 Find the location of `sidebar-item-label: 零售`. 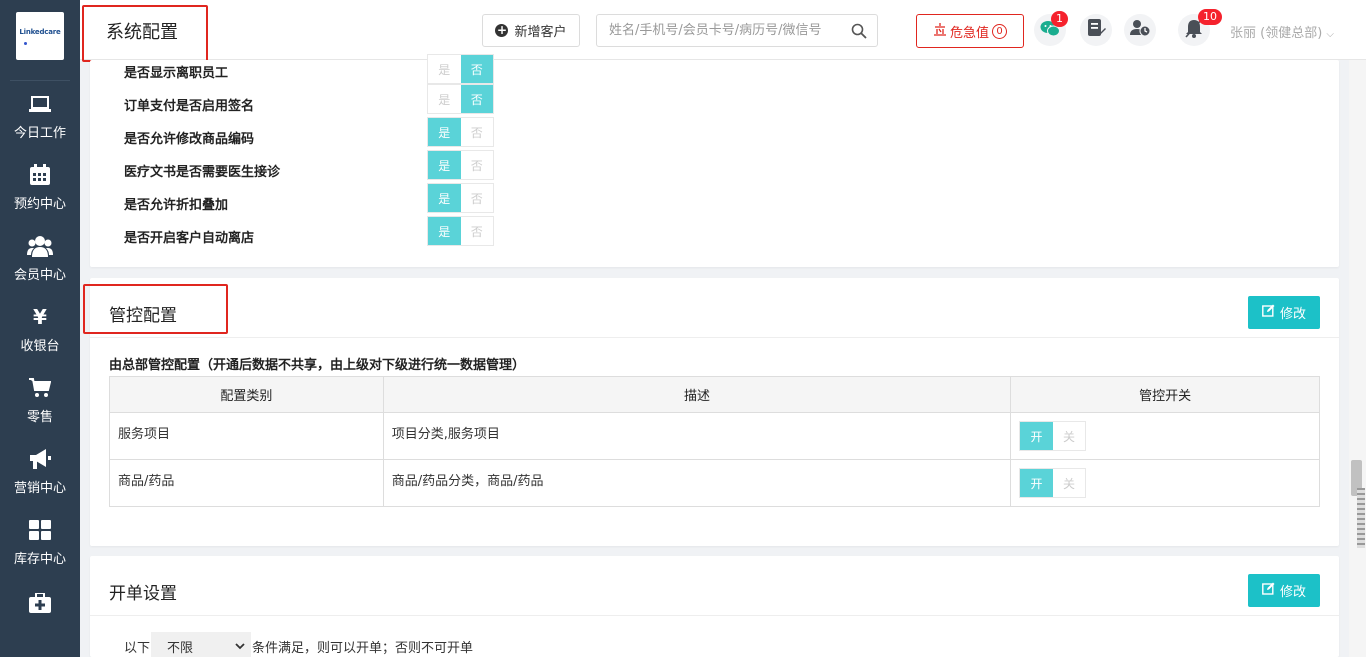

sidebar-item-label: 零售 is located at coordinates (39, 417).